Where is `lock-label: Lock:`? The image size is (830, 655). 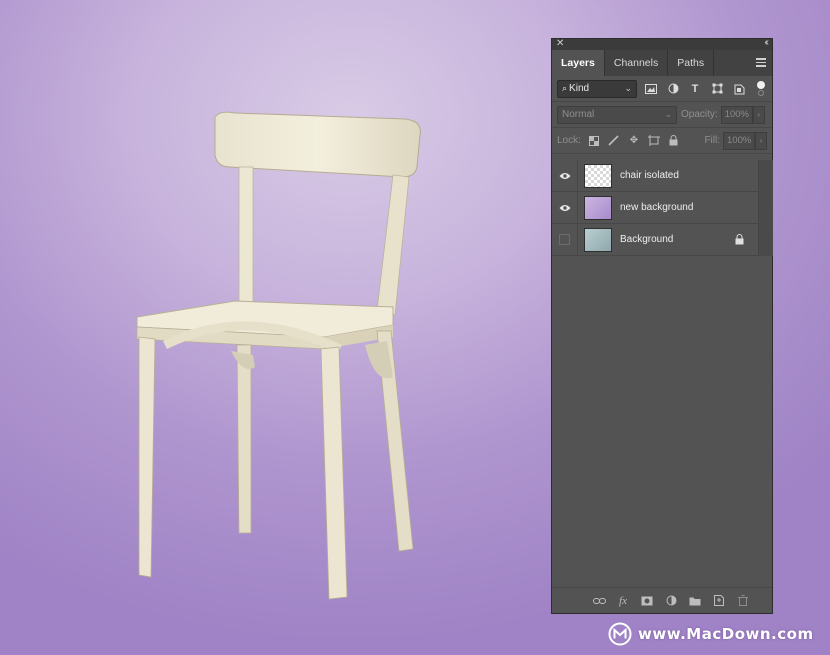
lock-label: Lock: is located at coordinates (569, 140).